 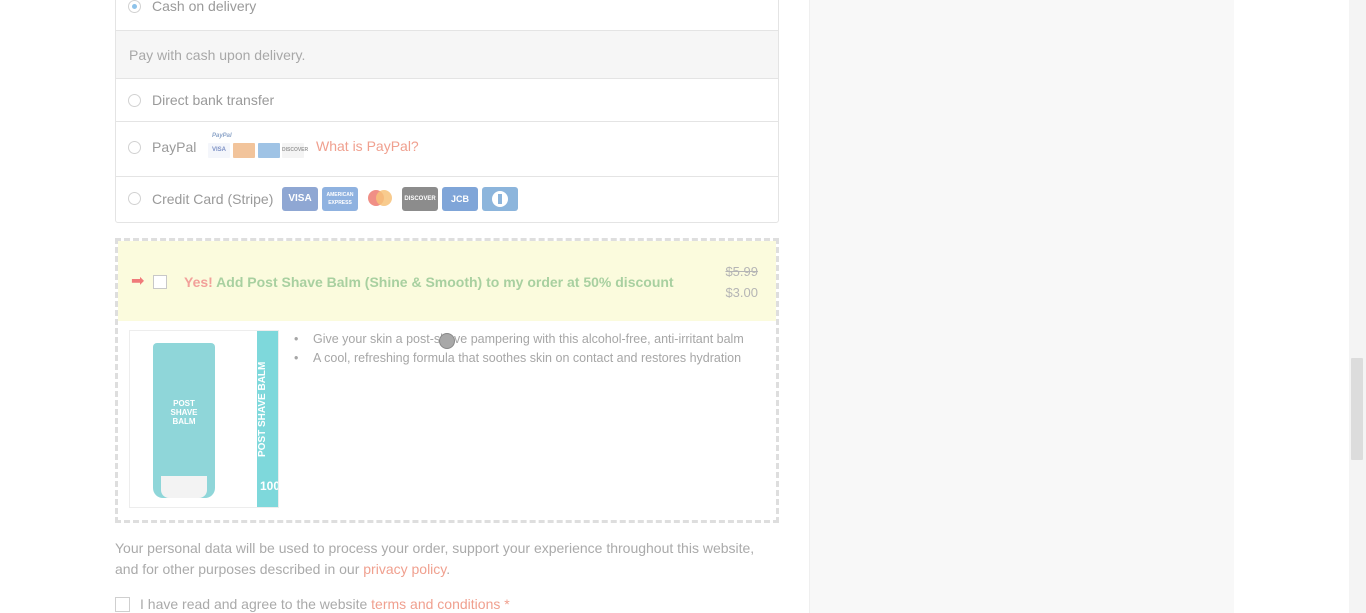 I want to click on arrow-right-icon: ➡, so click(x=138, y=281).